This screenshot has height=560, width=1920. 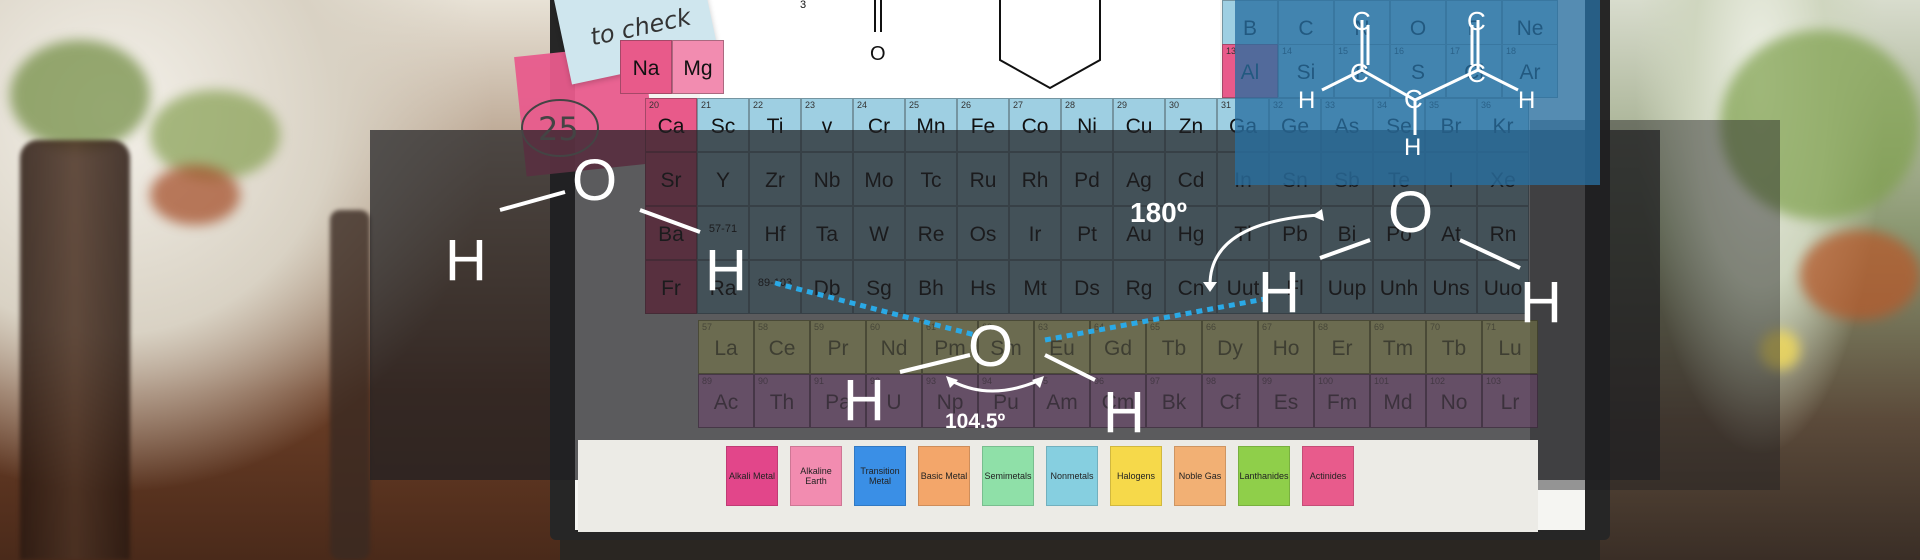 I want to click on angle-arc, so click(x=995, y=385).